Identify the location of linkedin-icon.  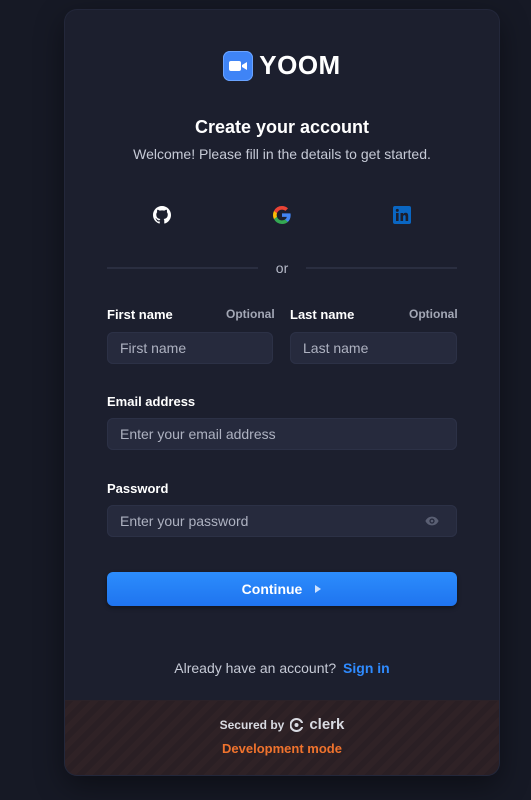
(402, 215).